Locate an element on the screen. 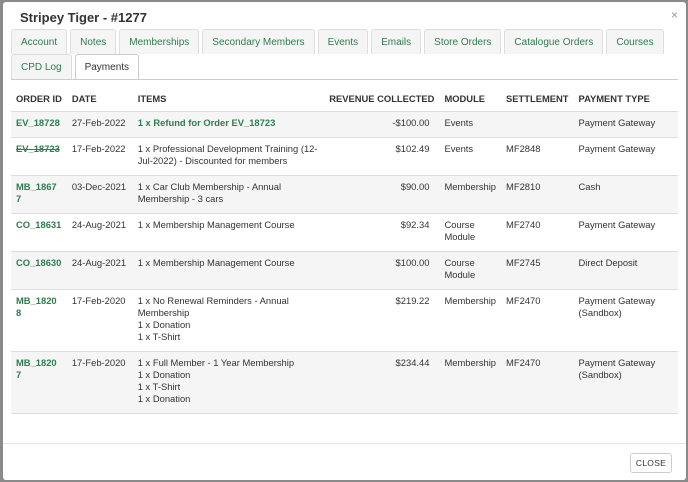 The width and height of the screenshot is (688, 482). modal-title: Stripey Tiger - #1277 is located at coordinates (83, 17).